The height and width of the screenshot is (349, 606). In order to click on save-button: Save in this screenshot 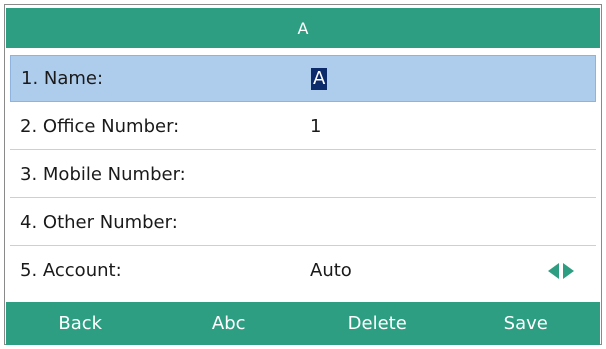, I will do `click(526, 323)`.